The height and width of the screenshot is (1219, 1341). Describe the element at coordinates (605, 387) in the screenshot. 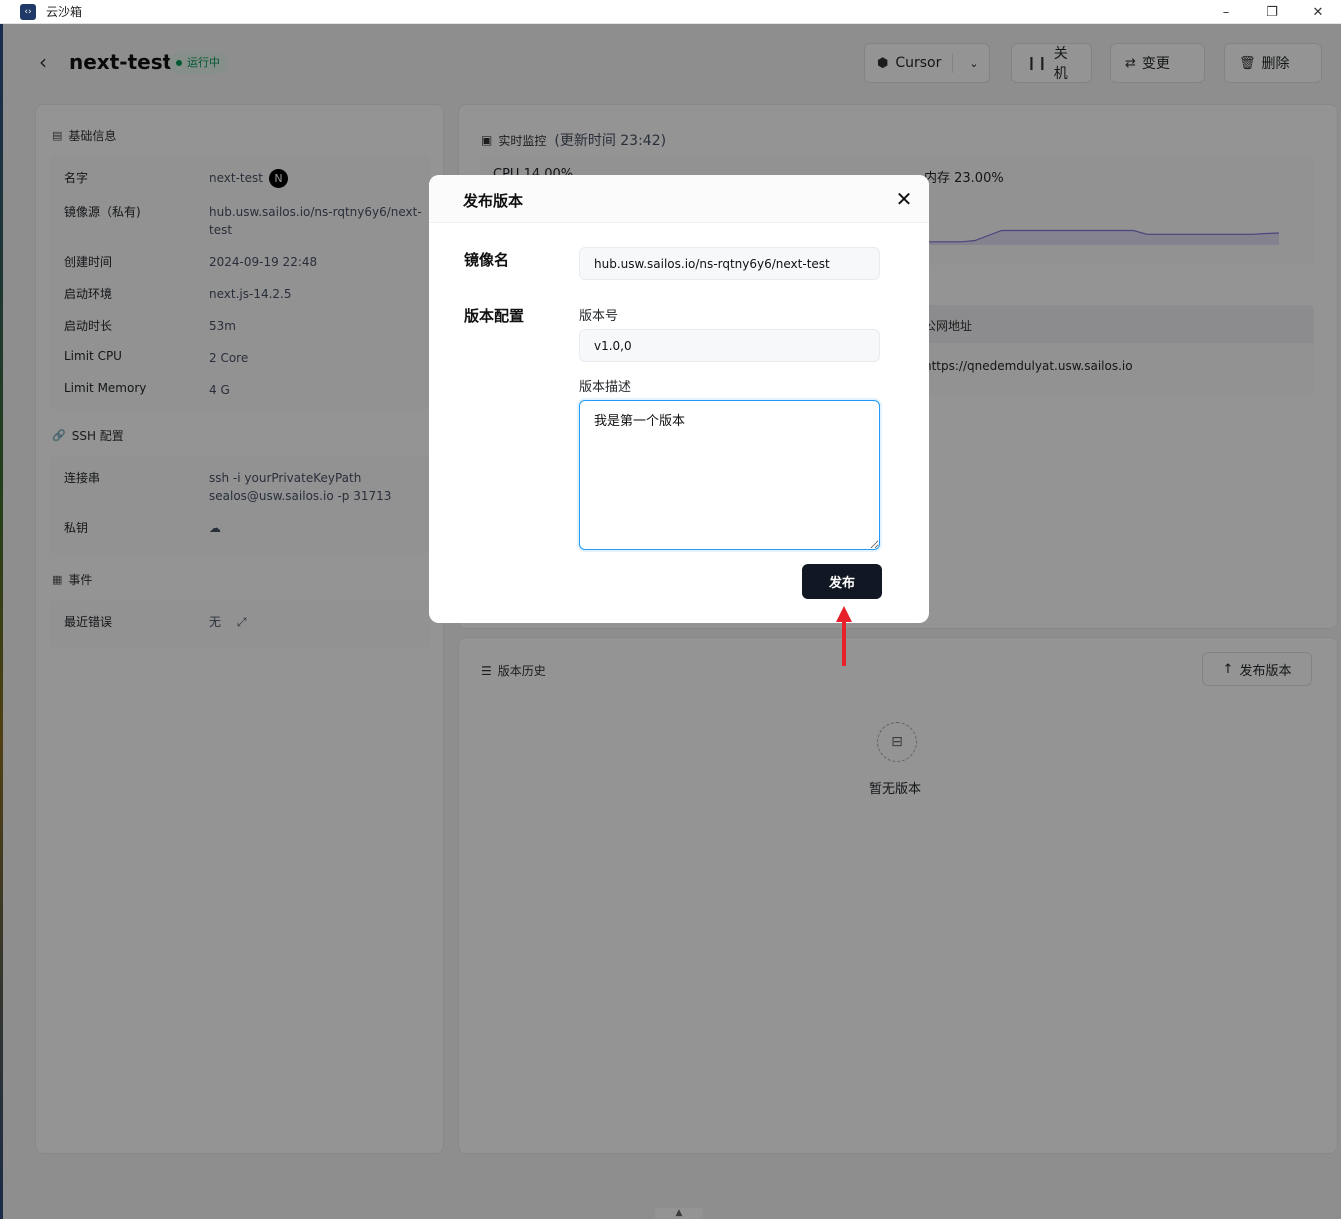

I see `version-description-label: 版本描述` at that location.